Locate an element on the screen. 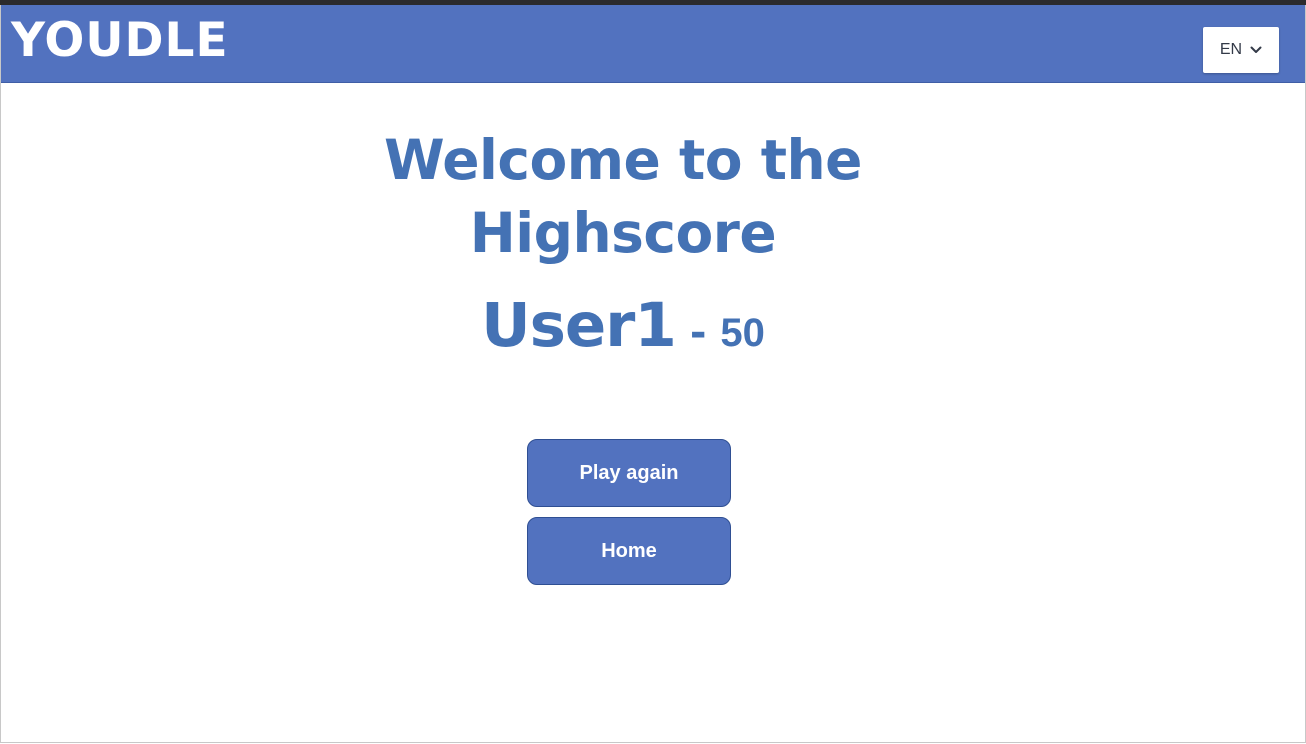 The image size is (1306, 744). language-select: EN is located at coordinates (1241, 50).